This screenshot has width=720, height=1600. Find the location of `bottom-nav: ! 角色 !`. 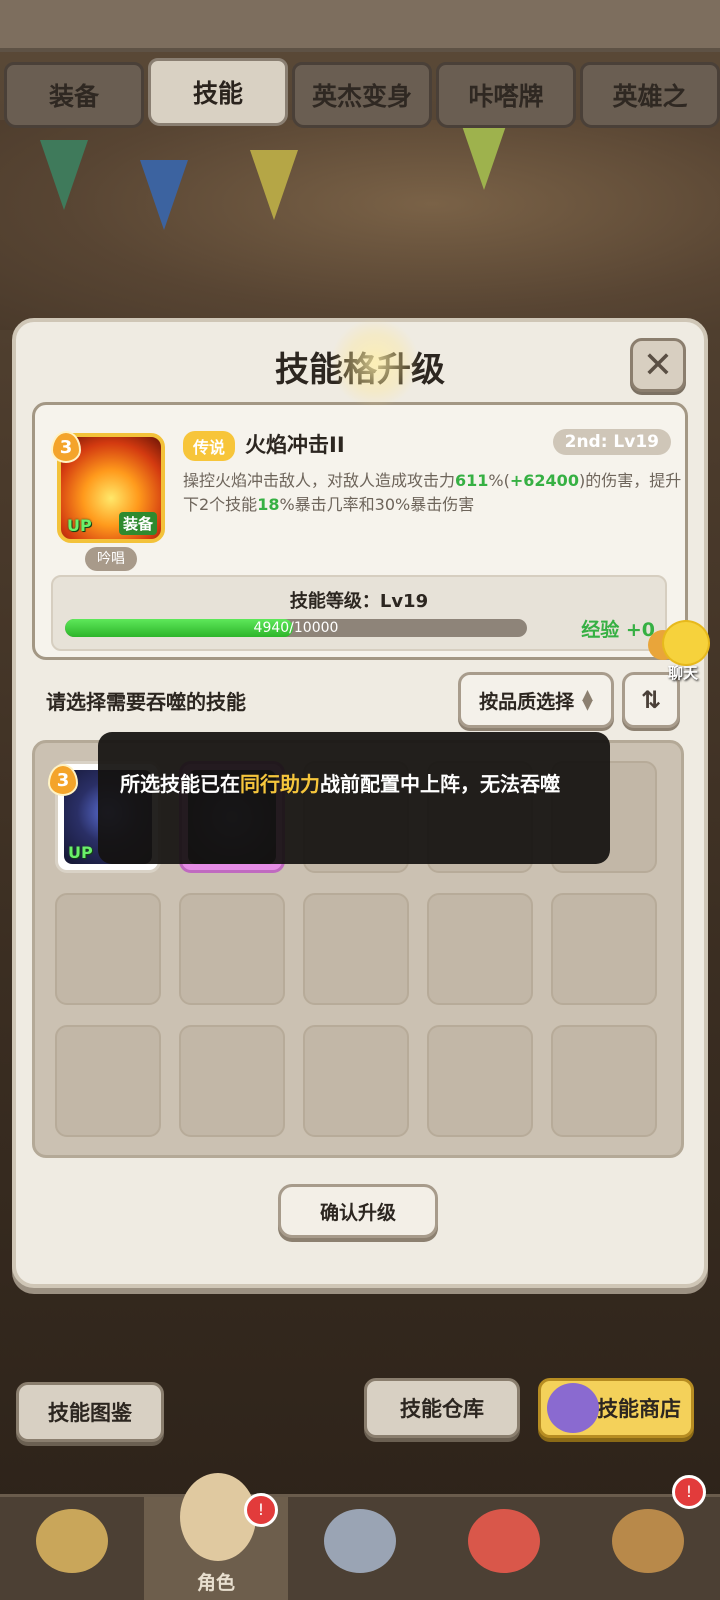

bottom-nav: ! 角色 ! is located at coordinates (360, 1536).